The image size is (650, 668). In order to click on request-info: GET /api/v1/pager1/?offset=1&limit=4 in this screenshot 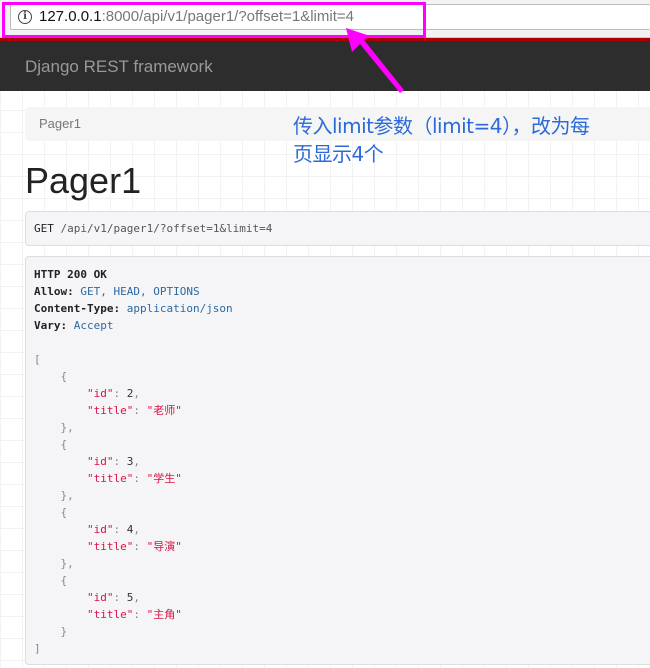, I will do `click(337, 228)`.